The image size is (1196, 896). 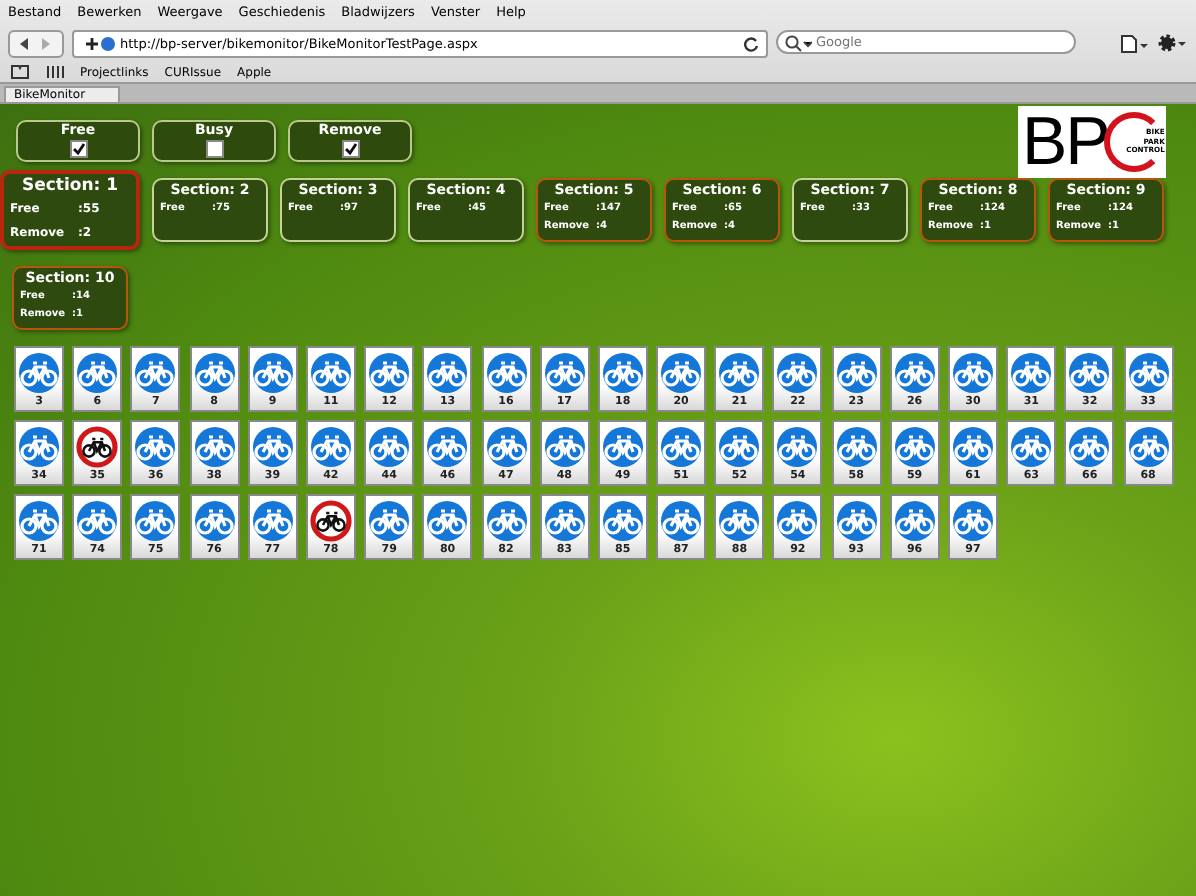 I want to click on reload-icon, so click(x=752, y=43).